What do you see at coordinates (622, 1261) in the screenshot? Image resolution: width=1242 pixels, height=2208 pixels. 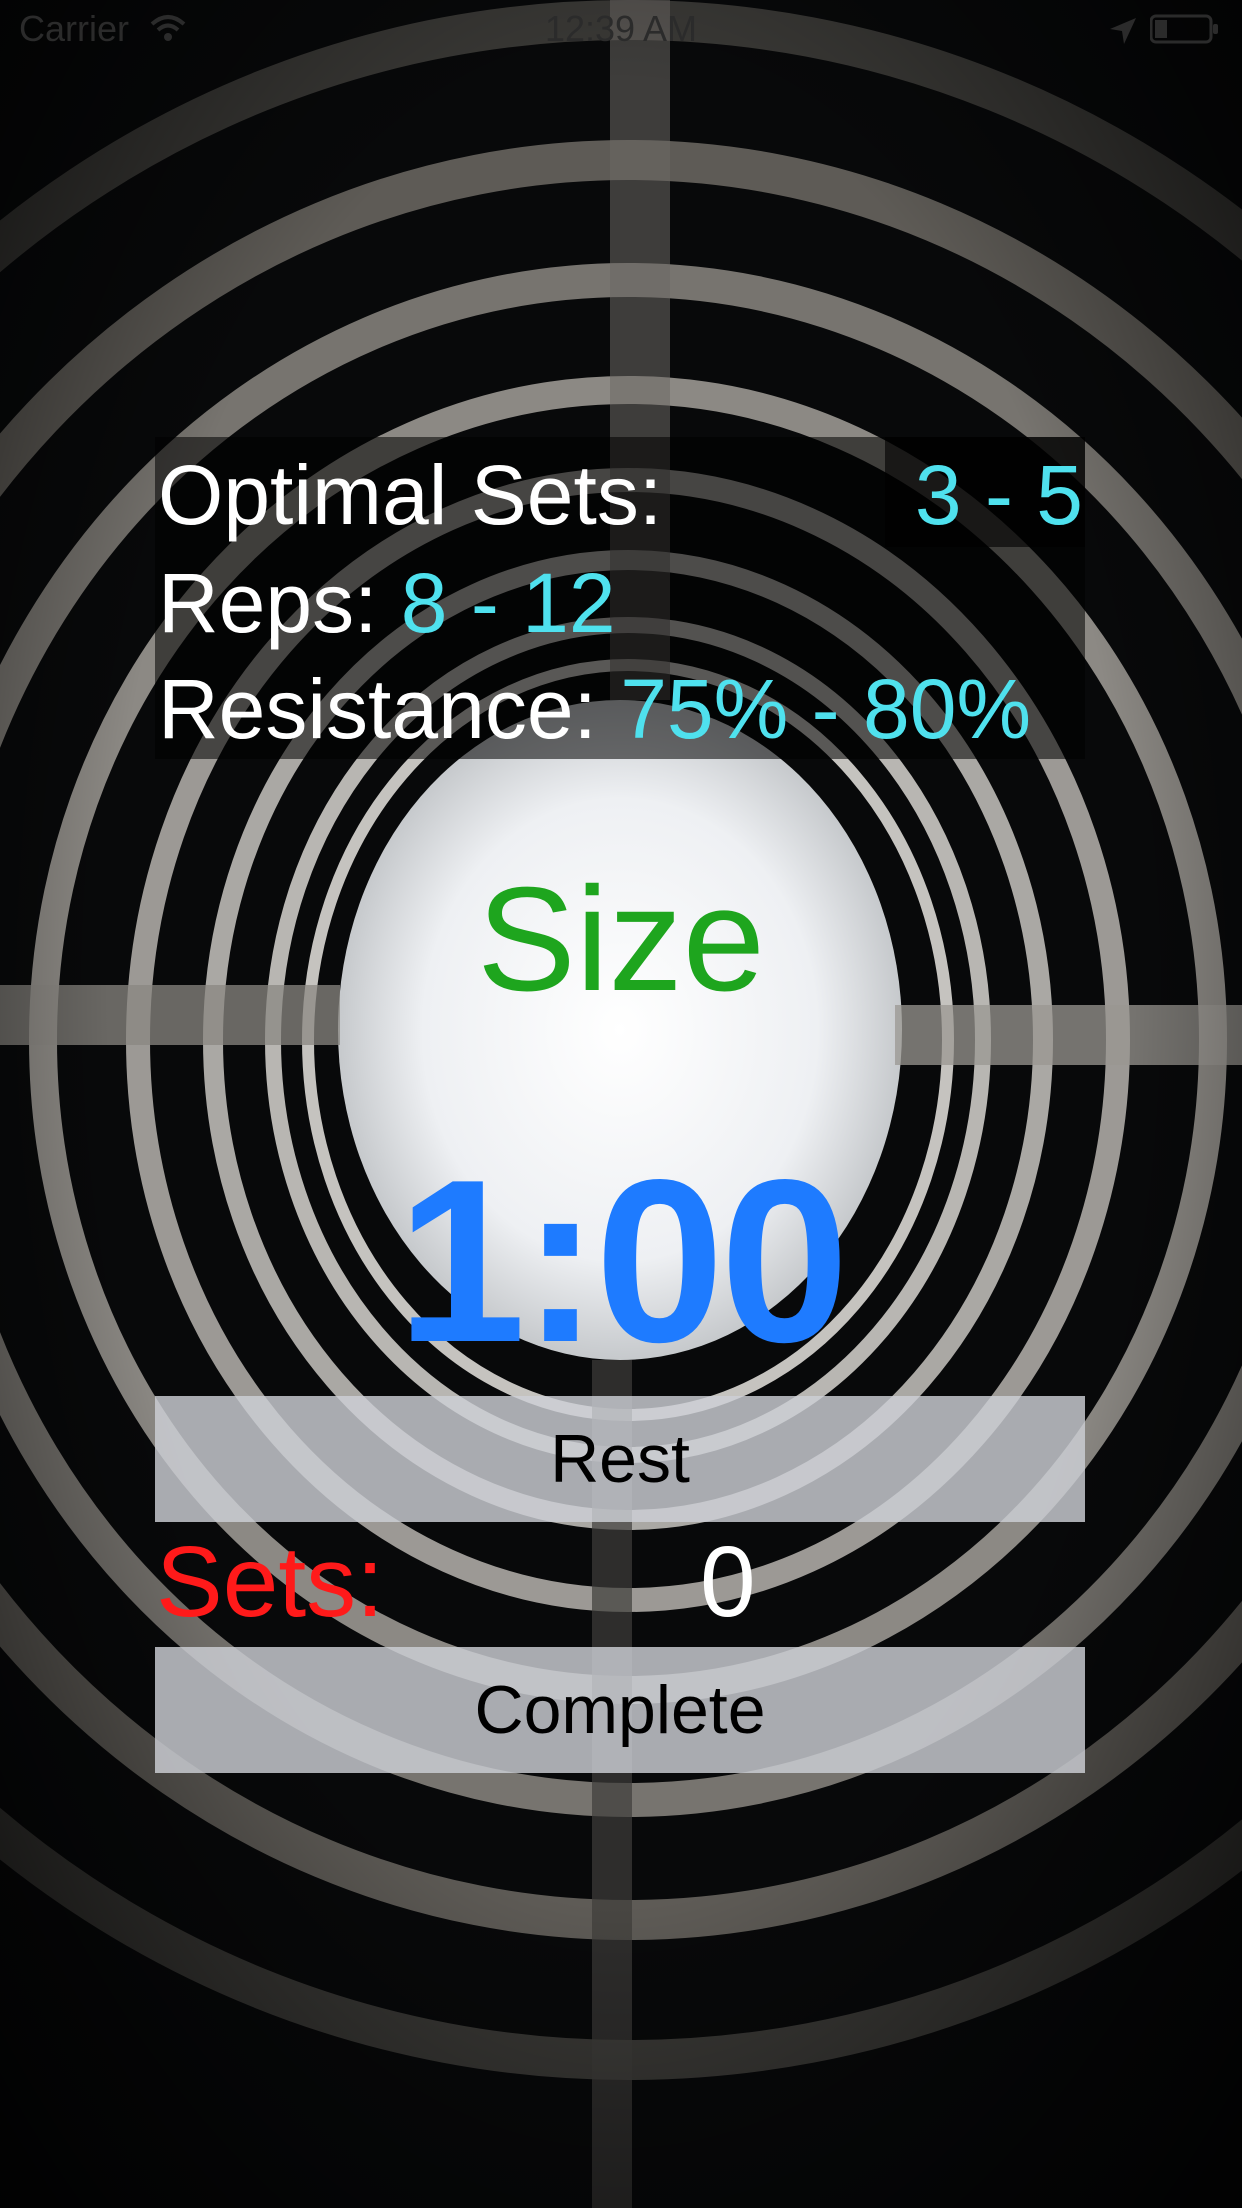 I see `timer-display: 1:00` at bounding box center [622, 1261].